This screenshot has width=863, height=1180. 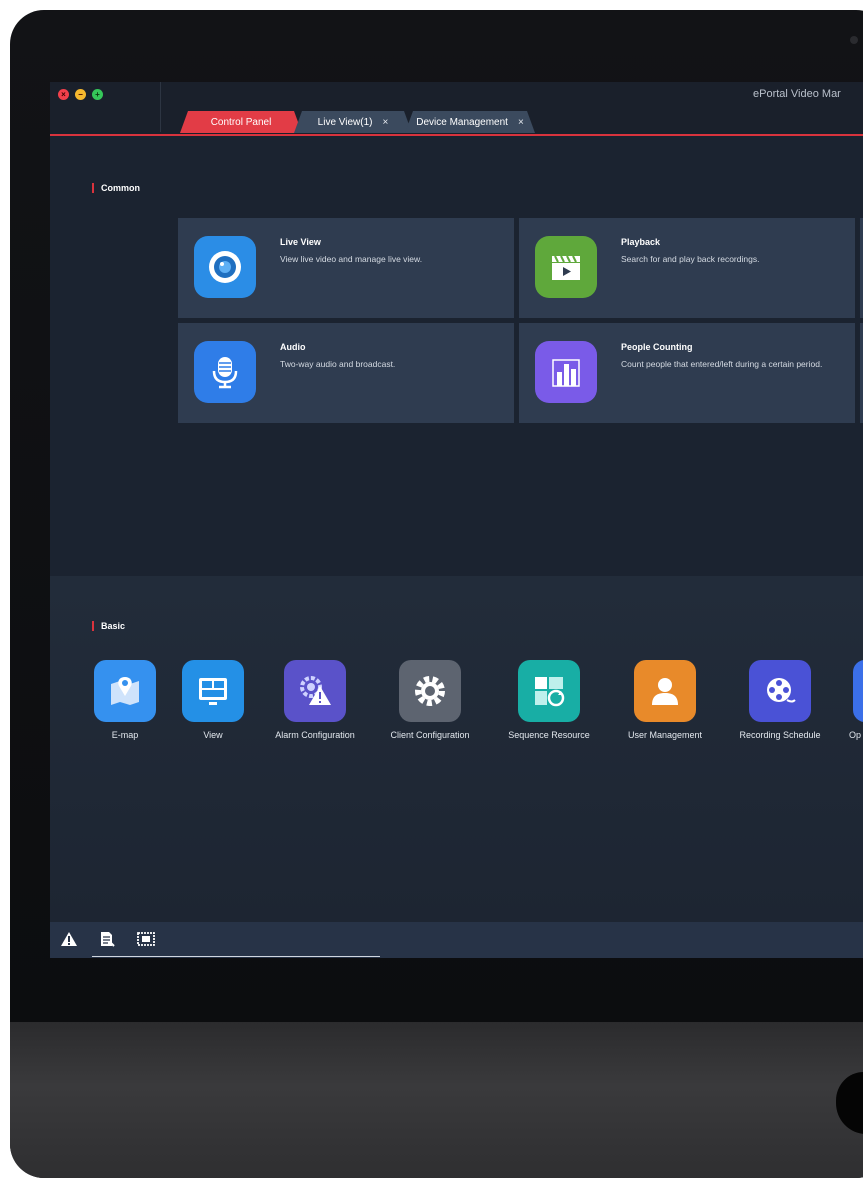 What do you see at coordinates (125, 691) in the screenshot?
I see `map-icon` at bounding box center [125, 691].